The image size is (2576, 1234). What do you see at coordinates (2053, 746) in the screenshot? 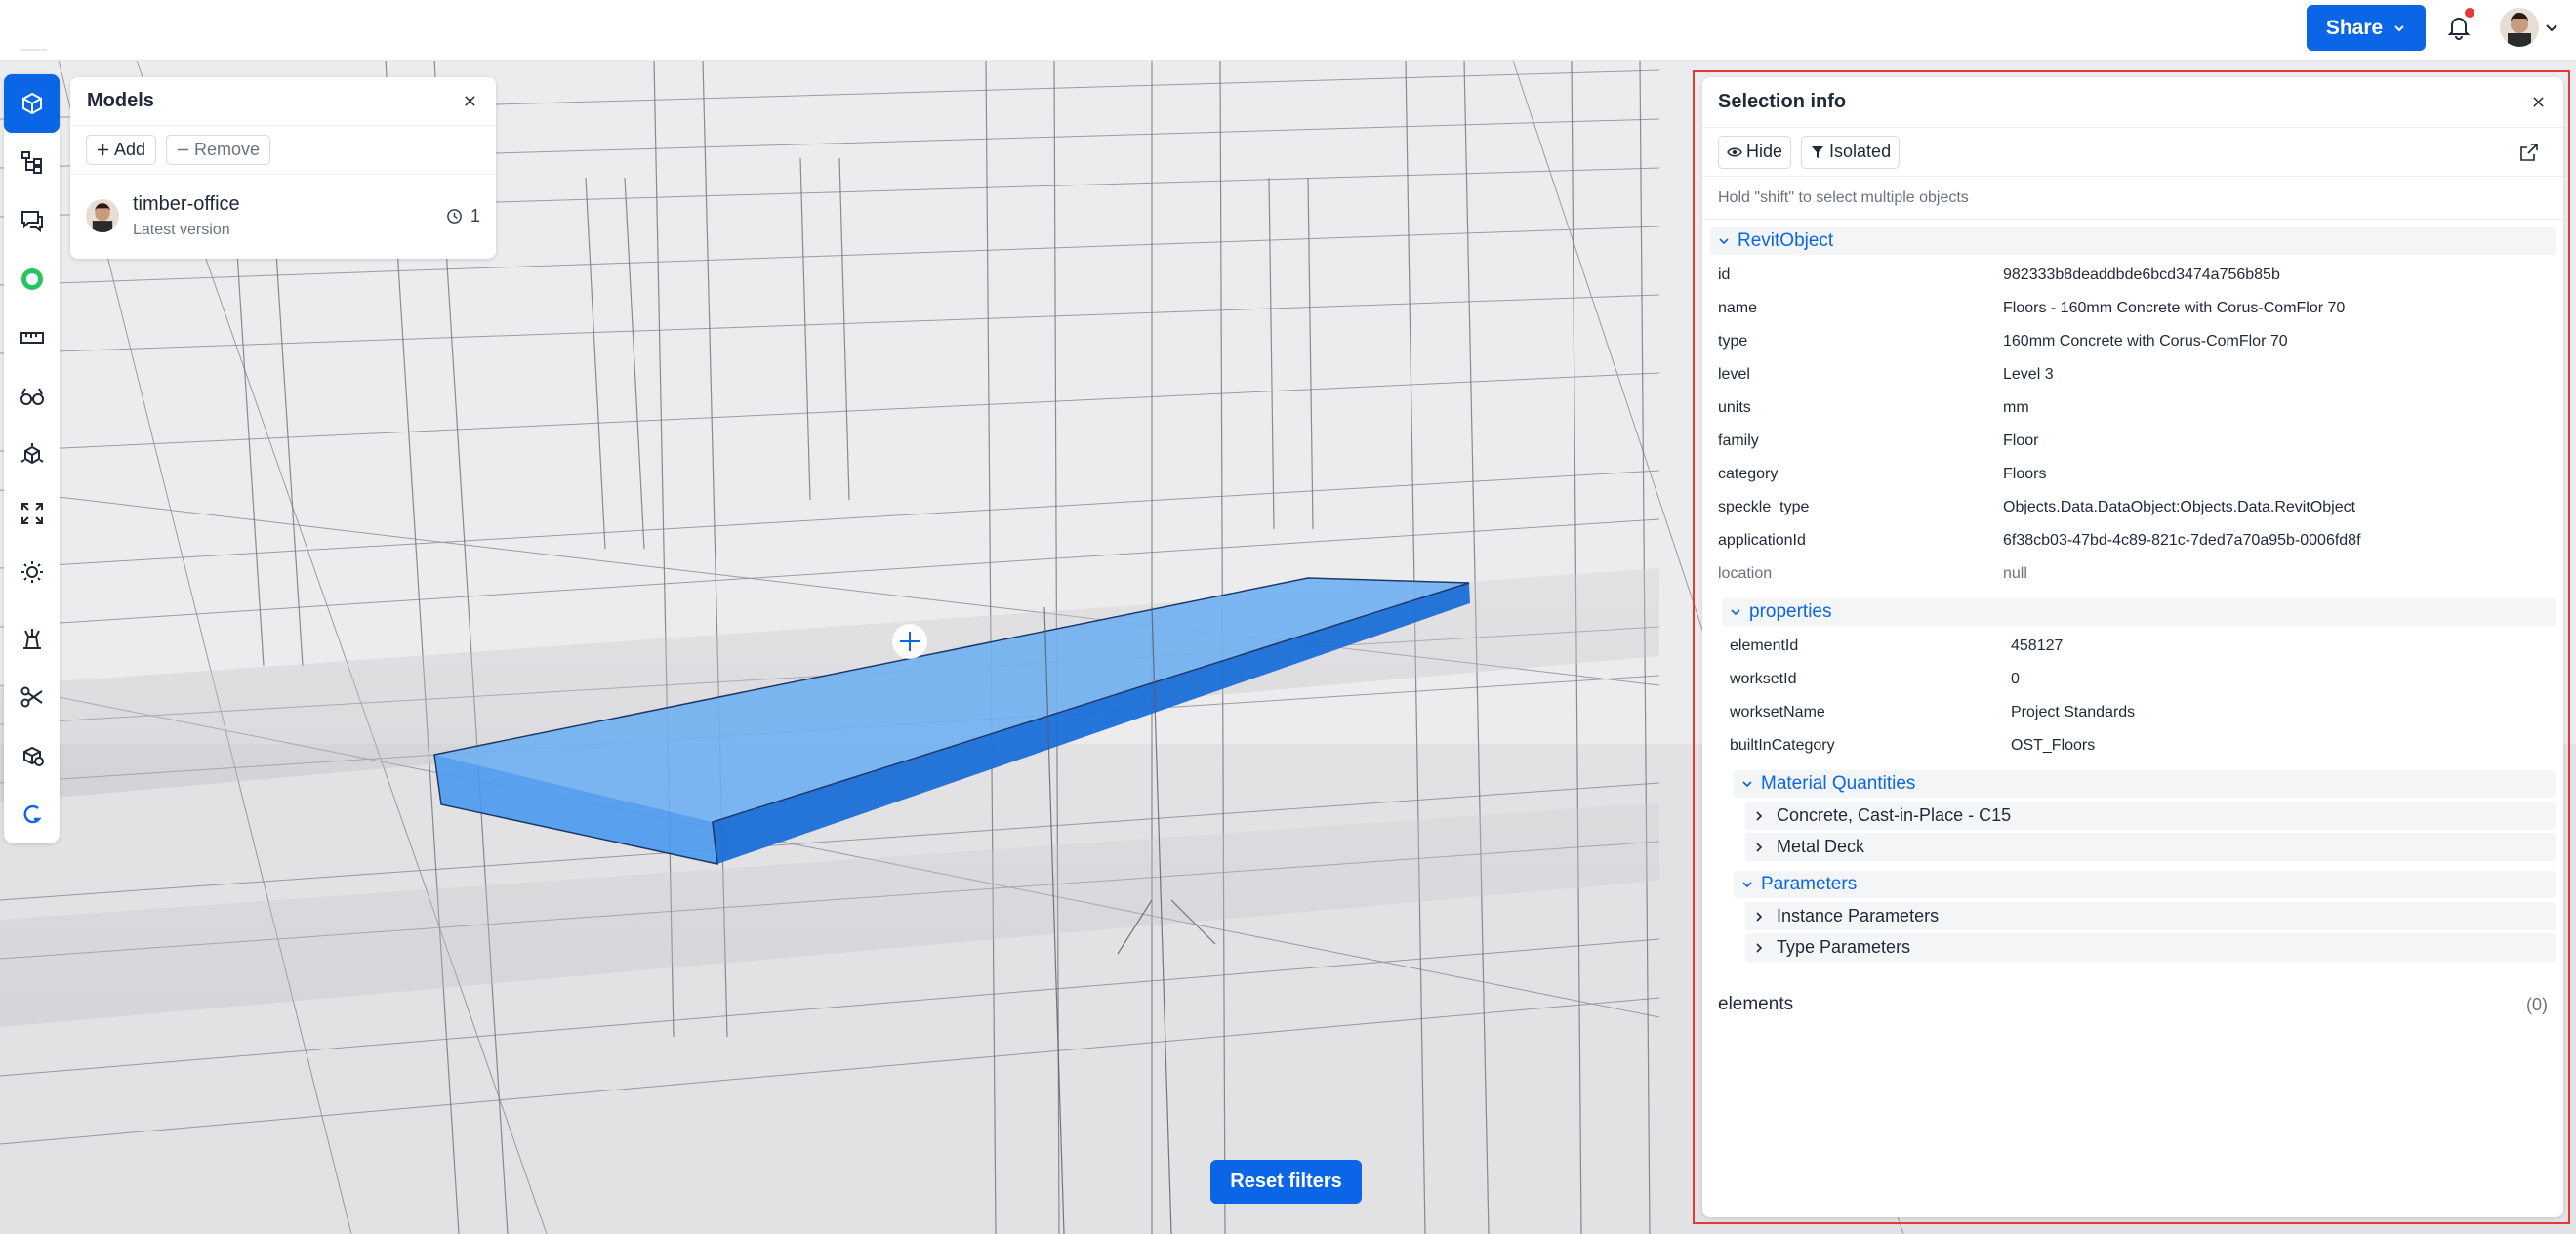
I see `property-value: OST_Floors` at bounding box center [2053, 746].